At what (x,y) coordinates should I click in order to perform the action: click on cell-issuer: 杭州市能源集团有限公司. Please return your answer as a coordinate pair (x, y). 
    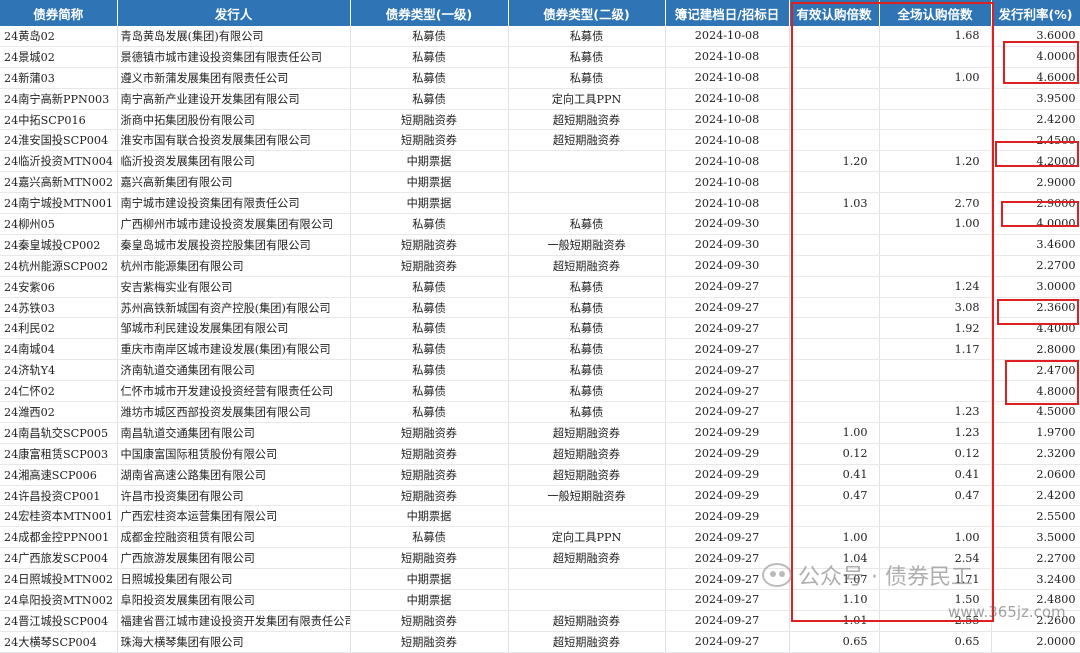
    Looking at the image, I should click on (234, 266).